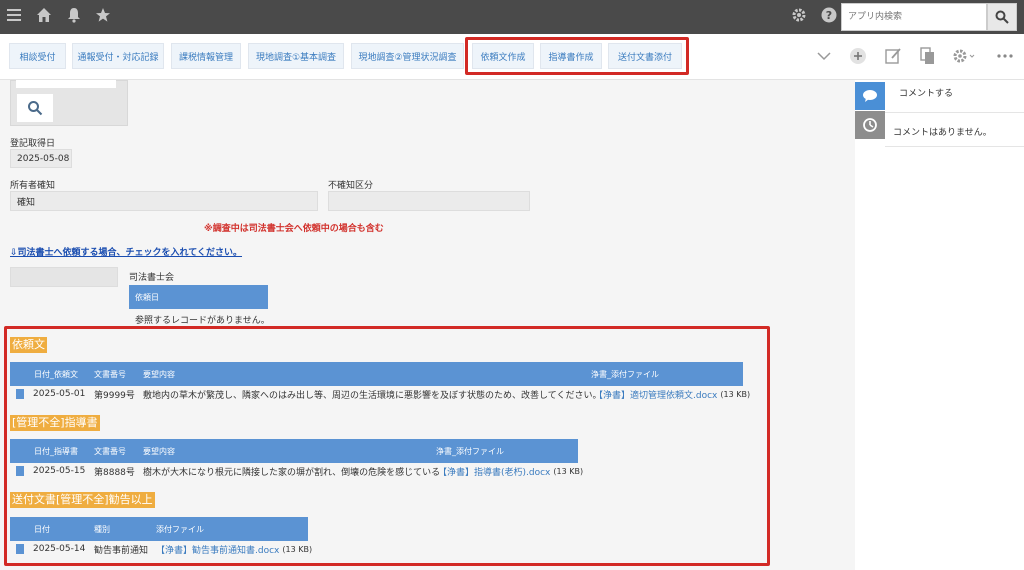 The height and width of the screenshot is (570, 1024). I want to click on settings-icon, so click(964, 58).